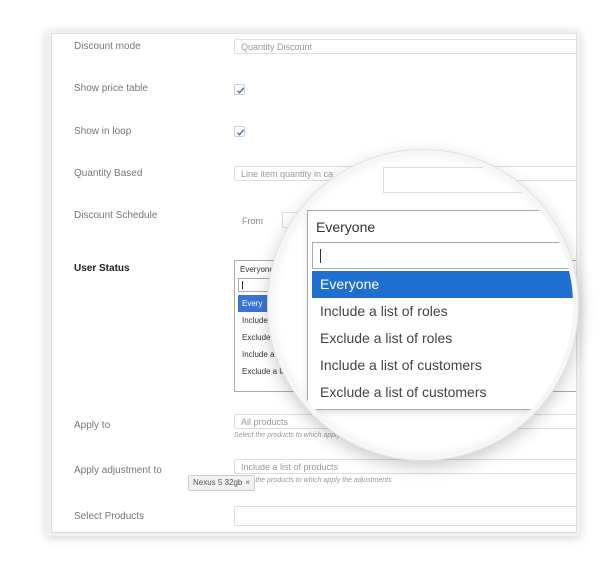 This screenshot has width=600, height=569. I want to click on product-tag: Nexus 5 32gb ×, so click(222, 483).